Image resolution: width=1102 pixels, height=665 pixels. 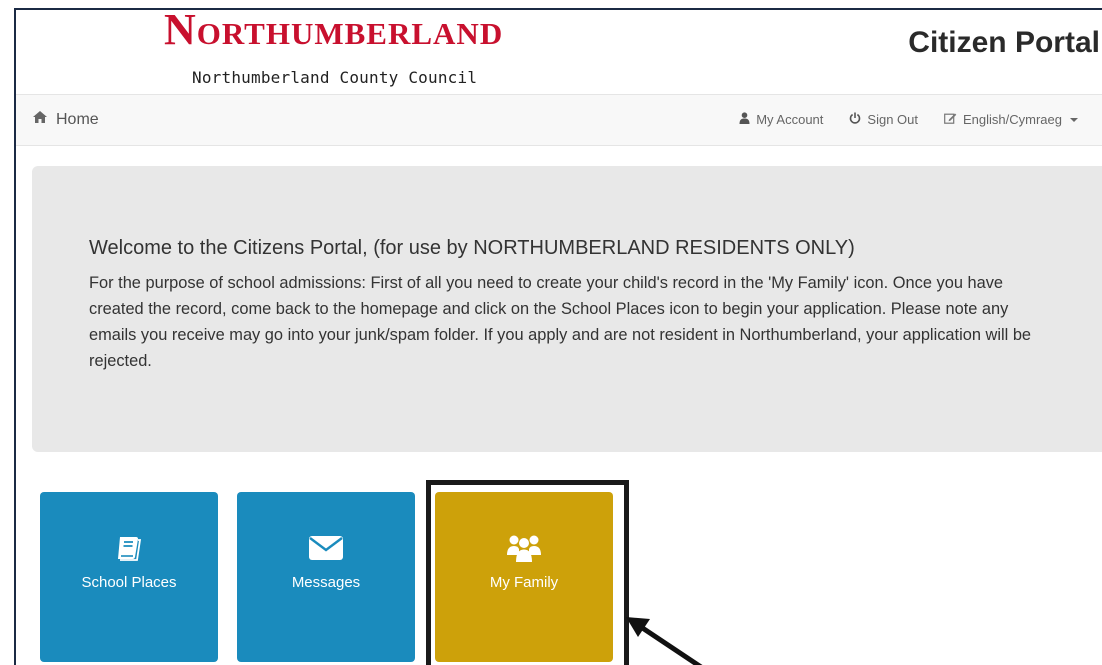 I want to click on northumberland-logo: Northumberland, so click(x=333, y=31).